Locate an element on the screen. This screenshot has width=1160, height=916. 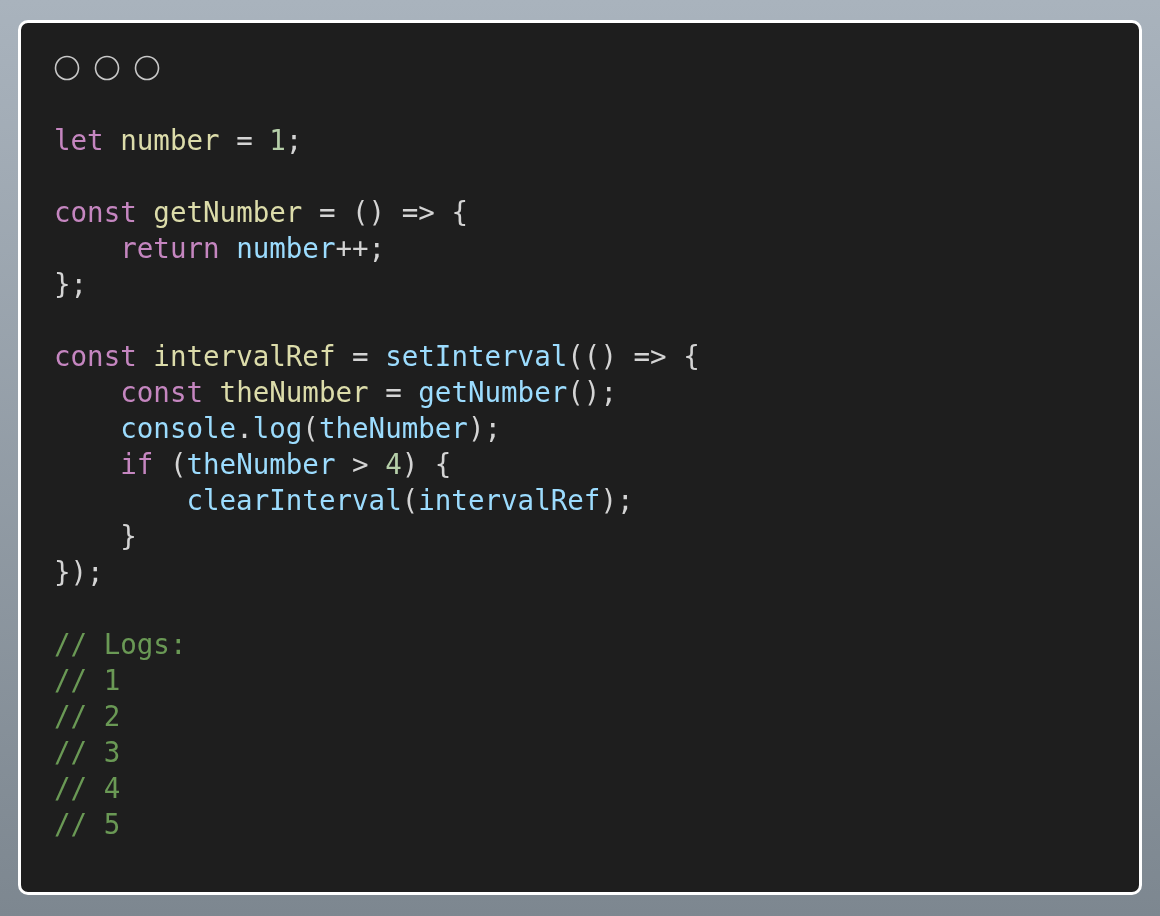
code-line: // 5 is located at coordinates (87, 824).